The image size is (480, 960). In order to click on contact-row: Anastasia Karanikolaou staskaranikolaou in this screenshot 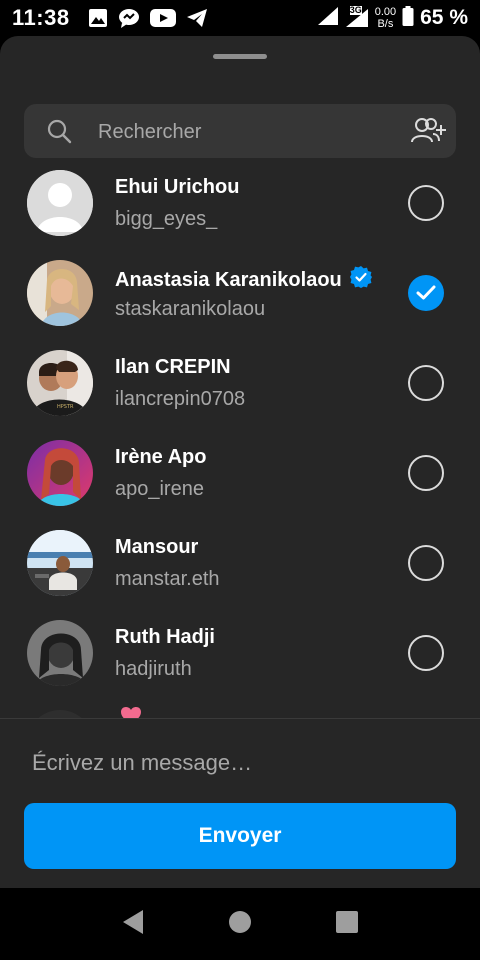, I will do `click(240, 293)`.